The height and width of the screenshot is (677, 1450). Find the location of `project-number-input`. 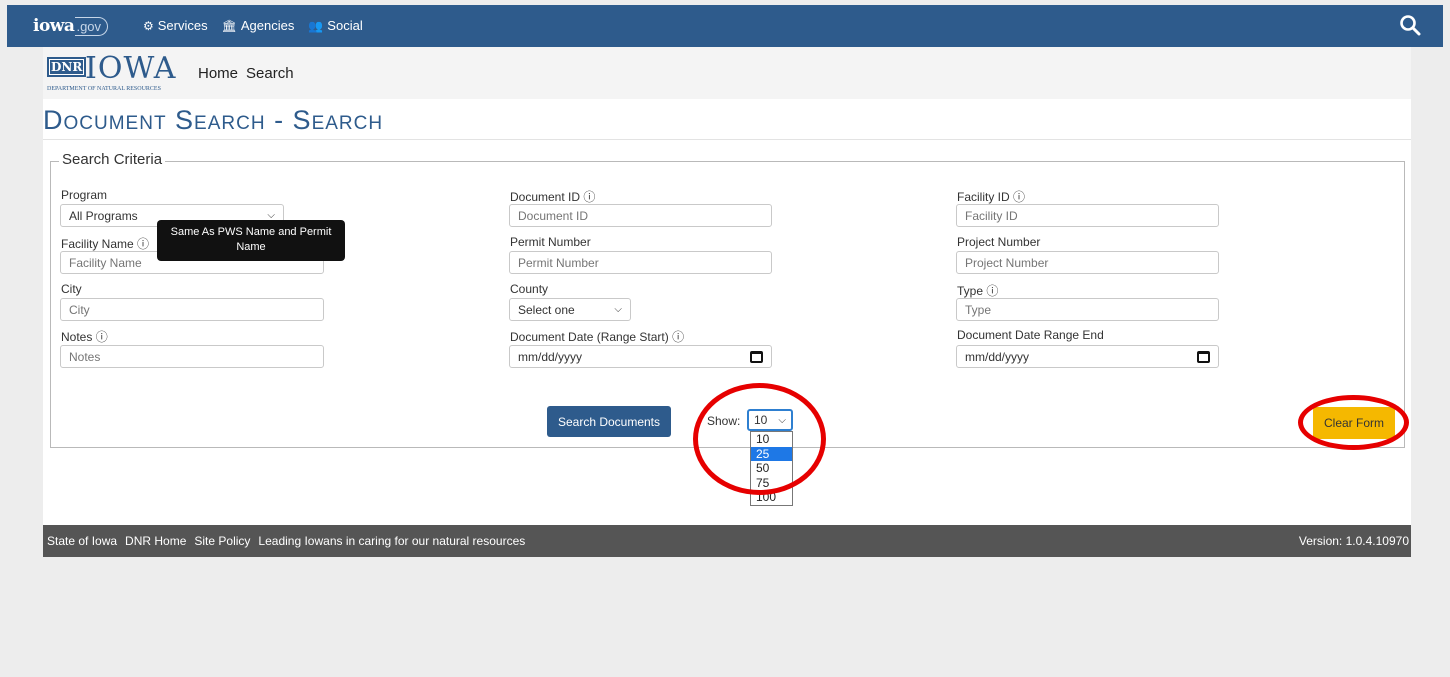

project-number-input is located at coordinates (1087, 262).